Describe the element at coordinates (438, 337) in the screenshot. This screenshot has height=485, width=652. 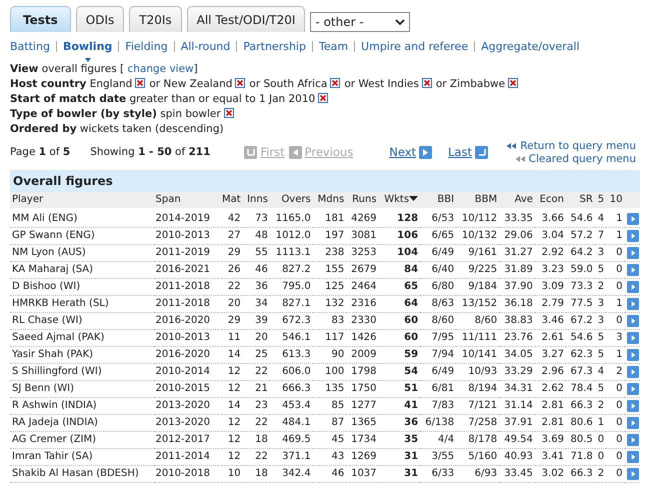
I see `table-cell: 7/95` at that location.